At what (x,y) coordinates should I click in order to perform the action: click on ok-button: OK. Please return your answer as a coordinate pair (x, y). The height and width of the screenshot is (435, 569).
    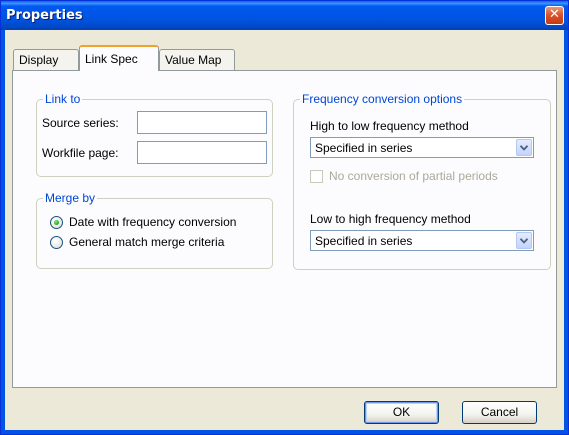
    Looking at the image, I should click on (401, 412).